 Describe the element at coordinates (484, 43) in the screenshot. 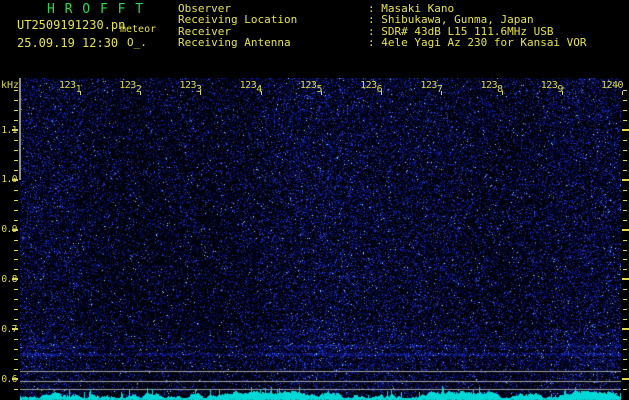

I see `info-value: 4ele Yagi Az 230 for Kansai VOR` at that location.